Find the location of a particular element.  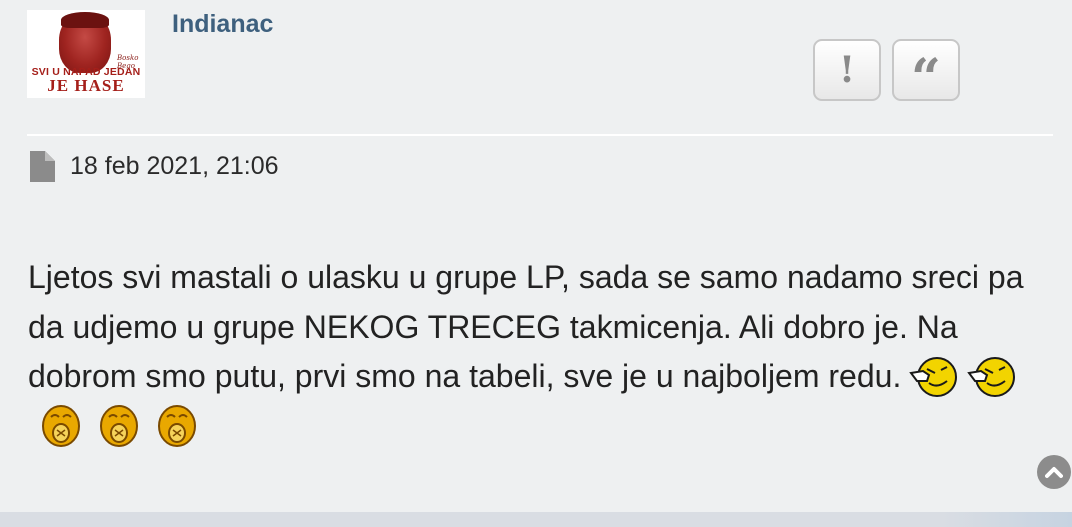

scroll-to-top-button is located at coordinates (1054, 472).